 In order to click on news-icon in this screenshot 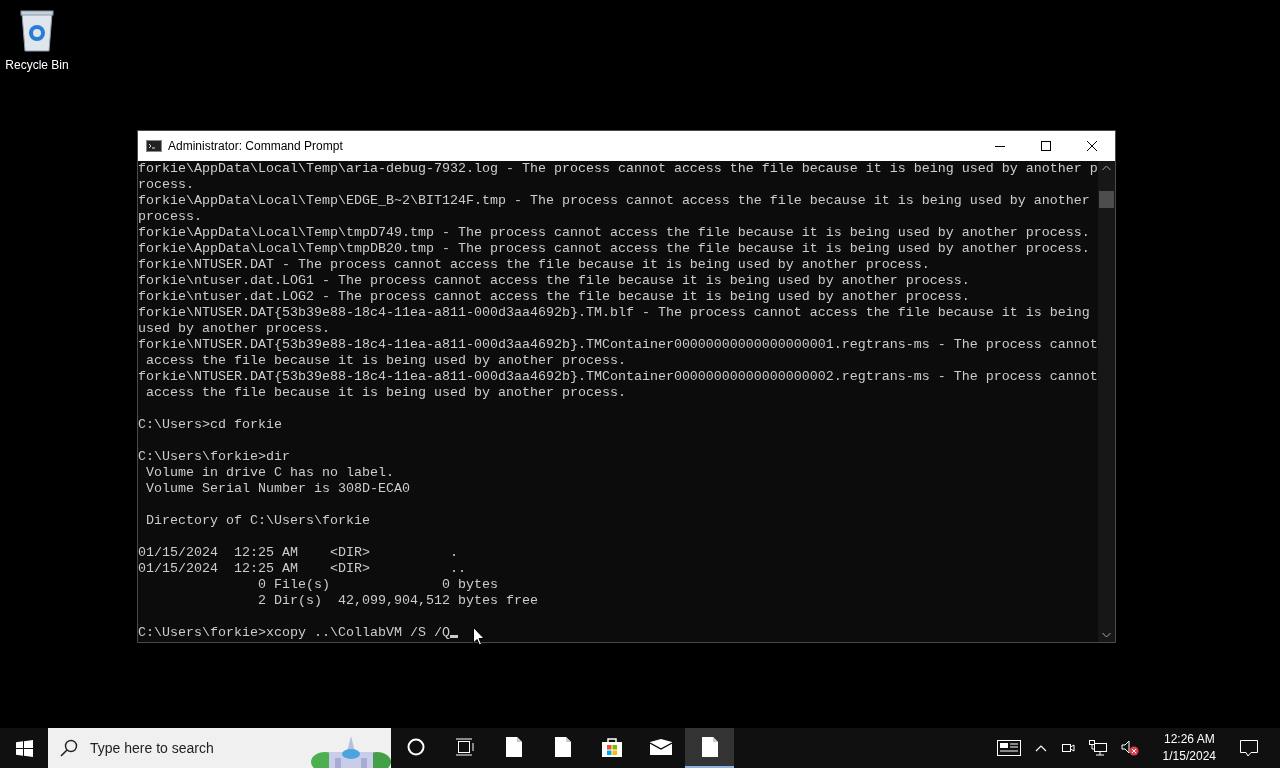, I will do `click(1008, 748)`.